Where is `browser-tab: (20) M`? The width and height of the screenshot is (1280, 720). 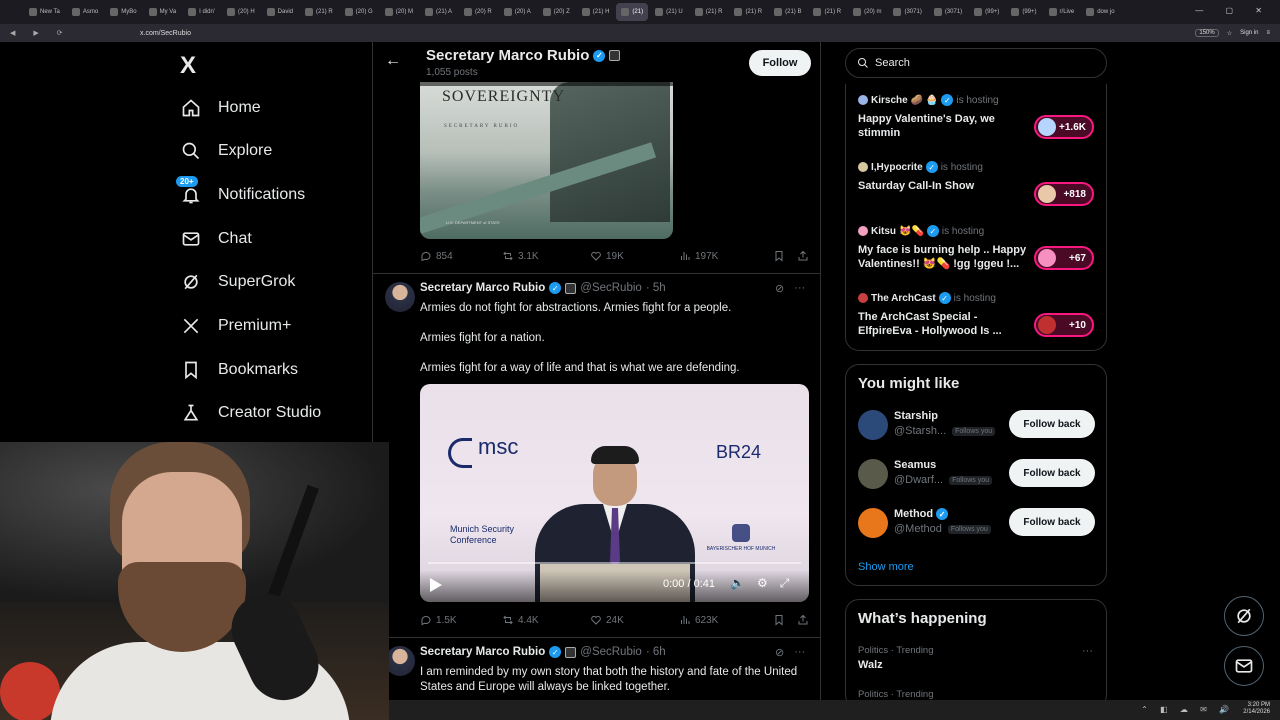 browser-tab: (20) M is located at coordinates (399, 12).